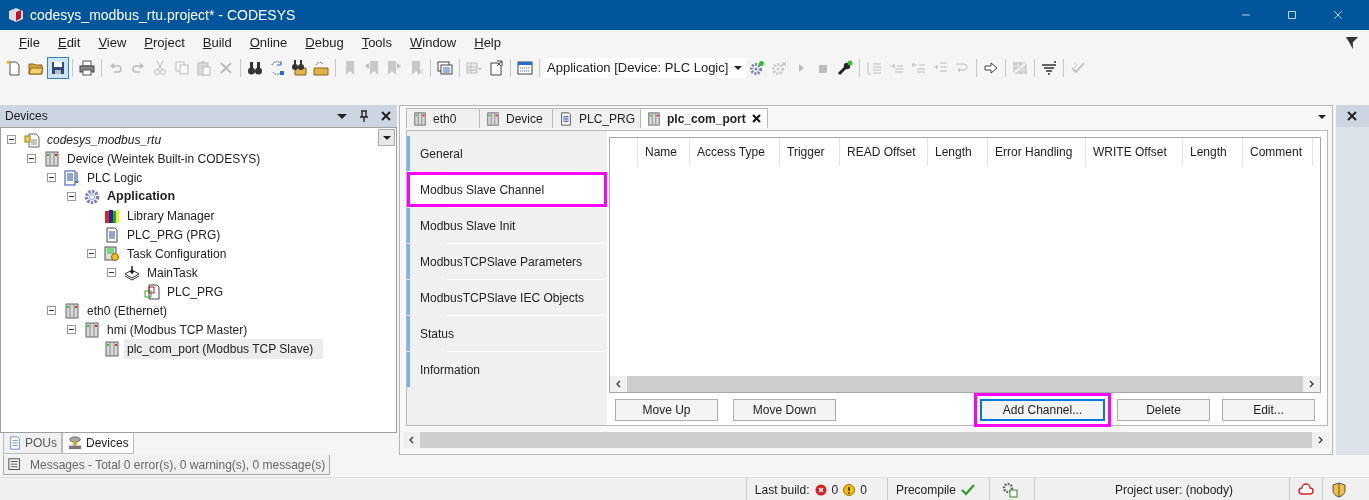  Describe the element at coordinates (1037, 152) in the screenshot. I see `column-header: Error Handling` at that location.